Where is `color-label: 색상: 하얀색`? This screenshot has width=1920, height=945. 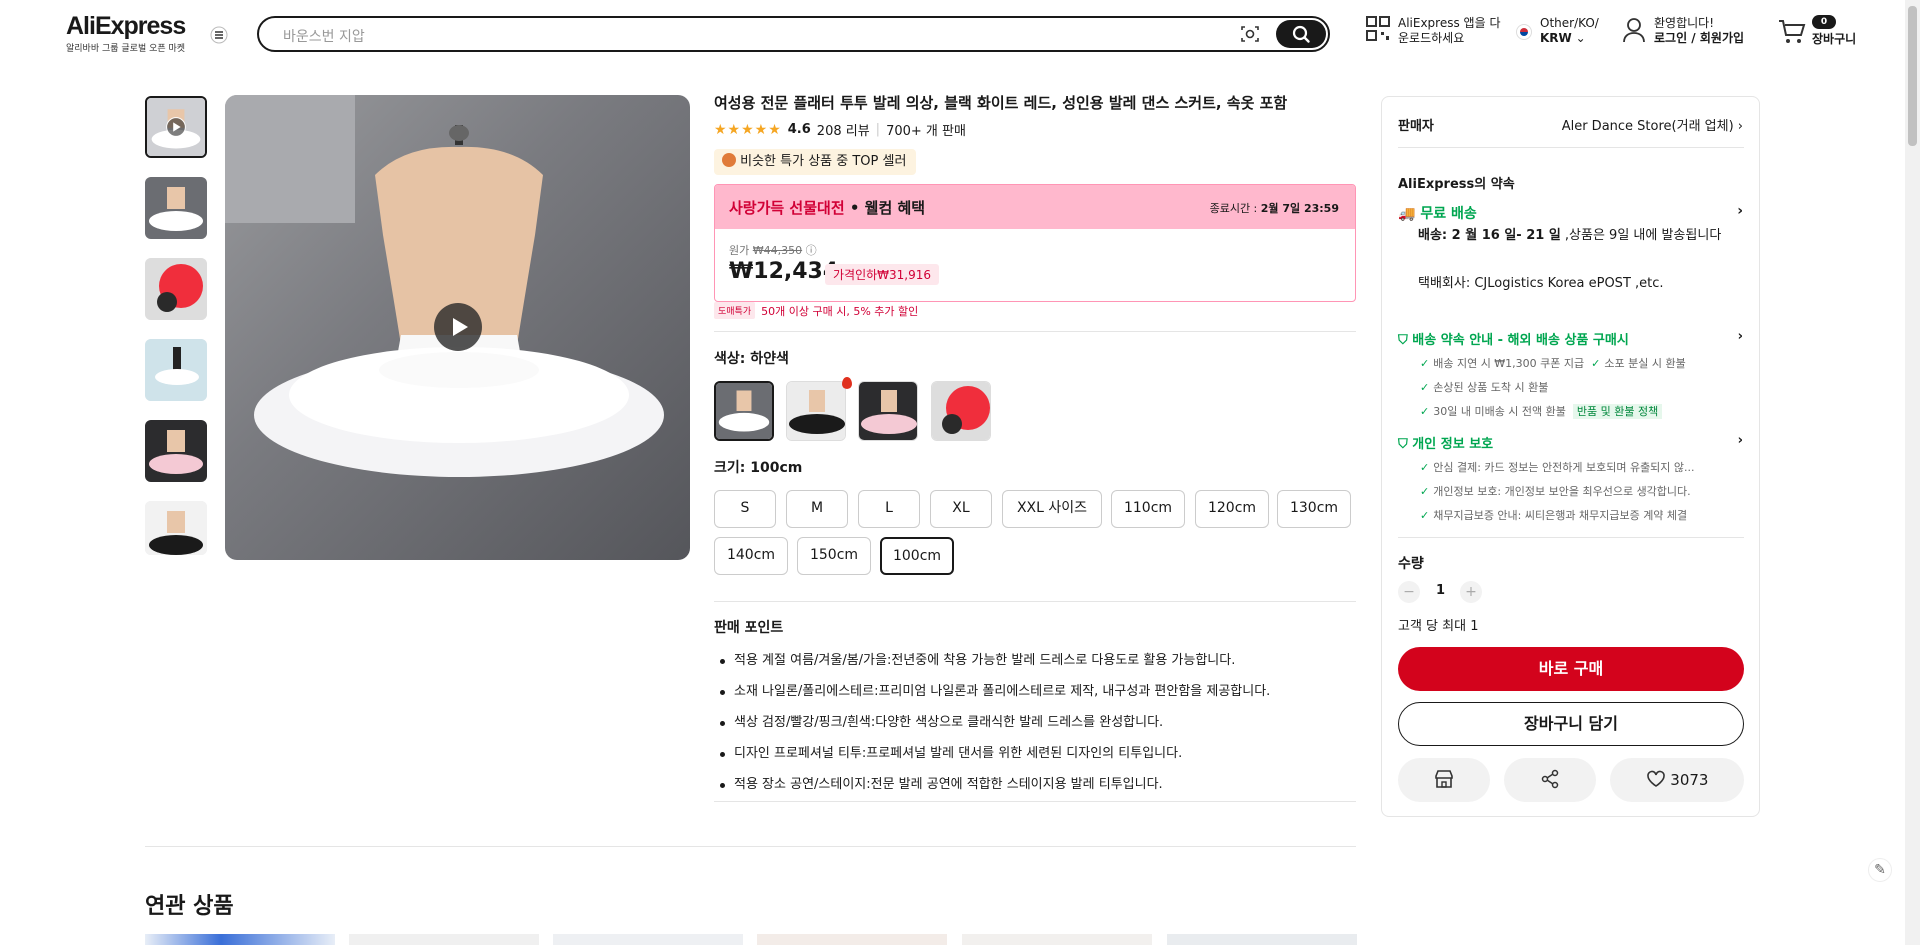
color-label: 색상: 하얀색 is located at coordinates (751, 359).